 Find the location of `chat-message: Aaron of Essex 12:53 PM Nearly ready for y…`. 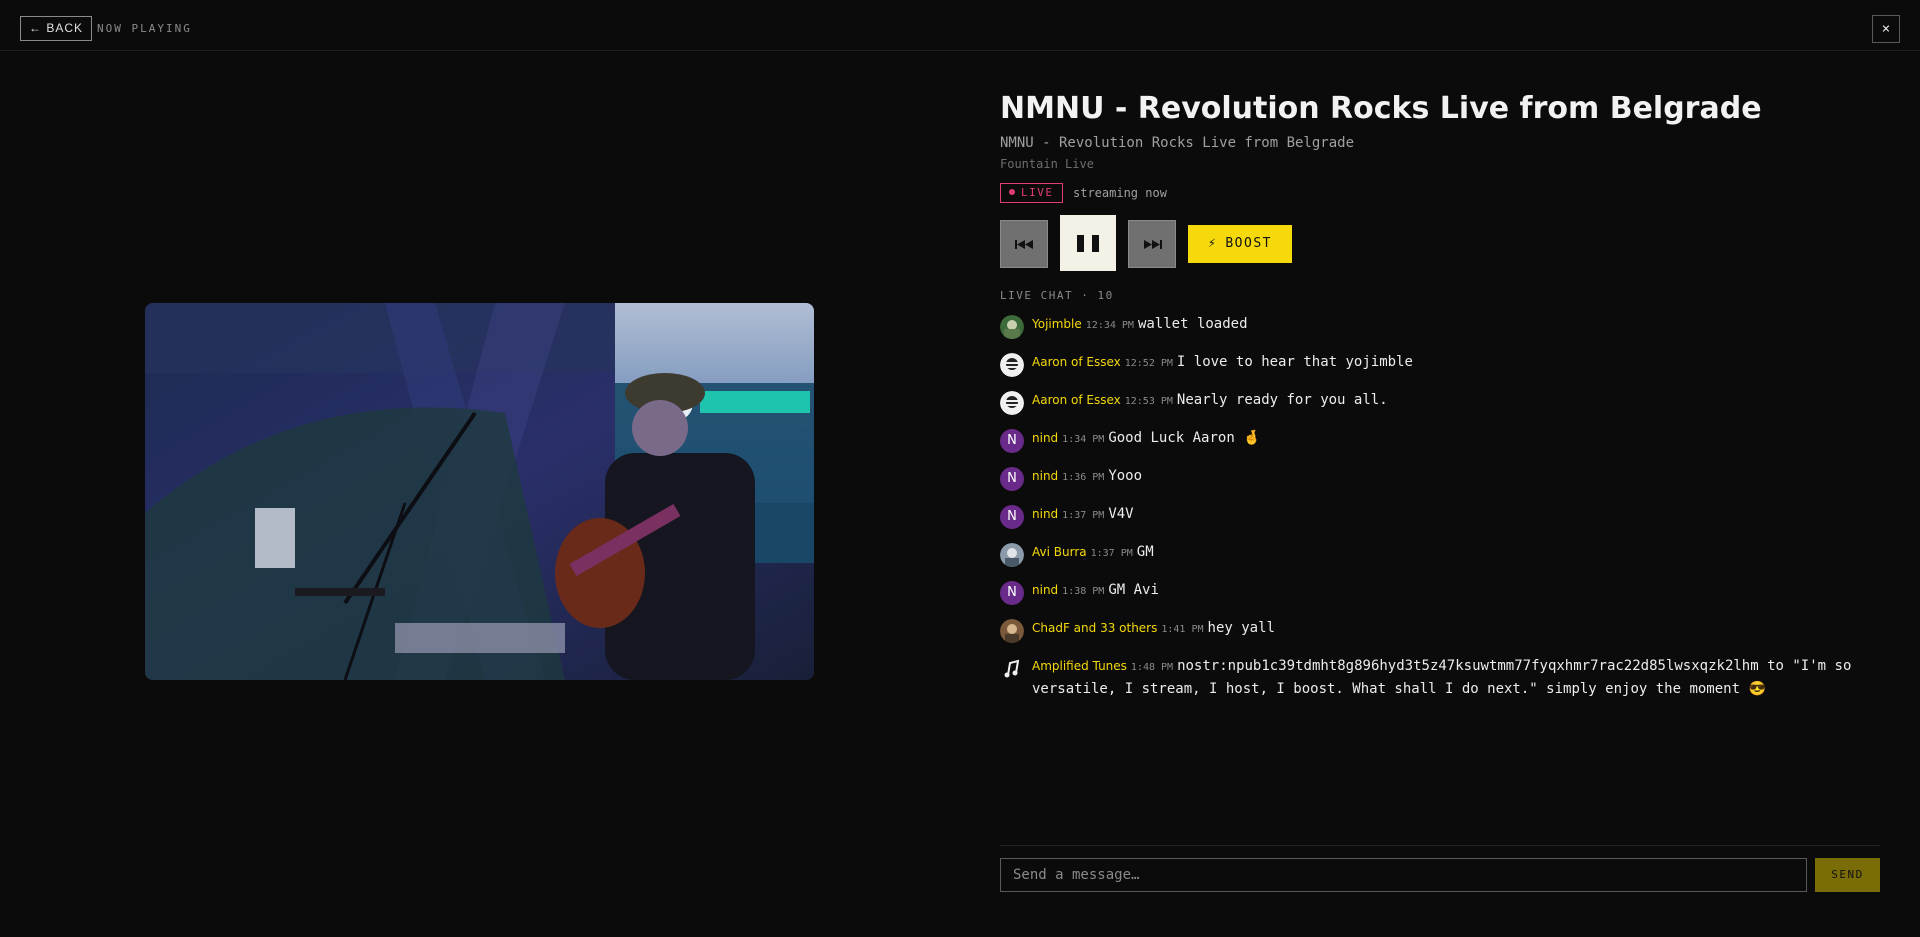

chat-message: Aaron of Essex 12:53 PM Nearly ready for y… is located at coordinates (1440, 408).